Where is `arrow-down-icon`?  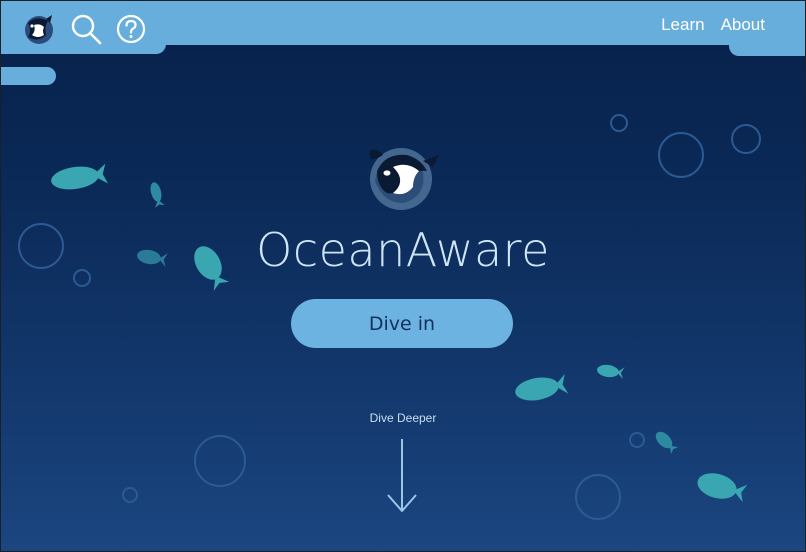 arrow-down-icon is located at coordinates (402, 476).